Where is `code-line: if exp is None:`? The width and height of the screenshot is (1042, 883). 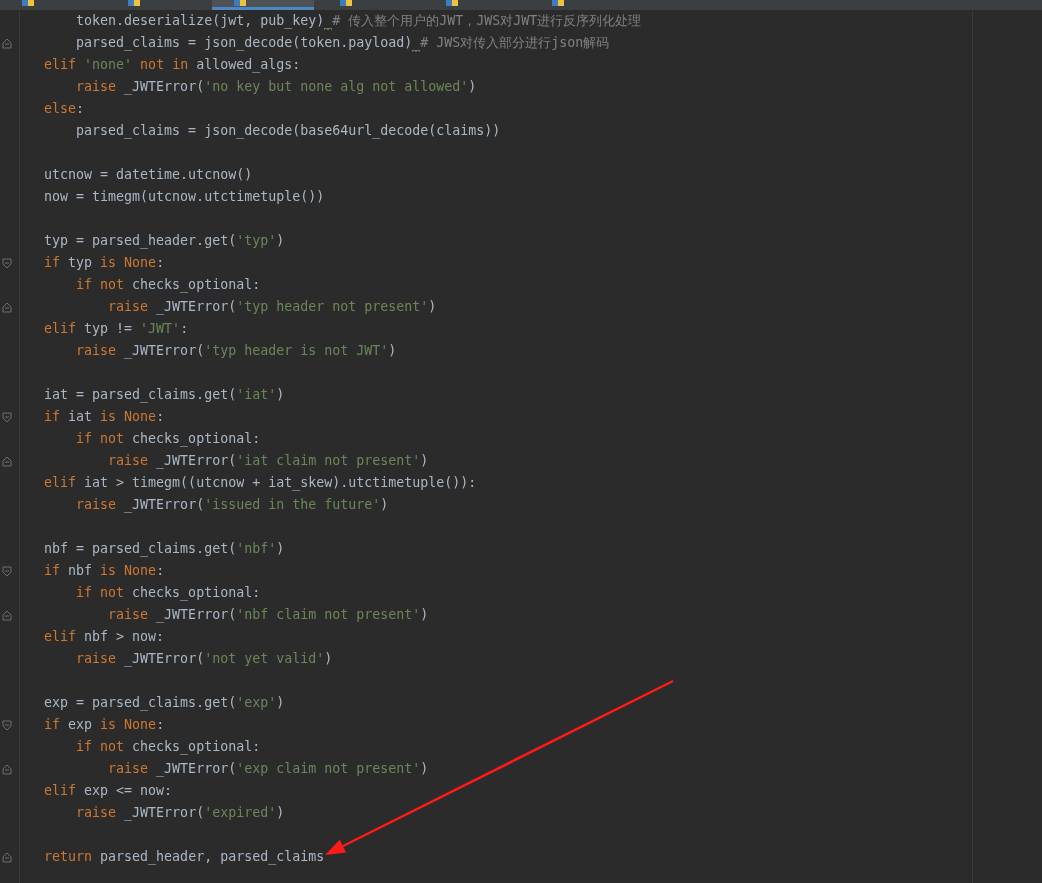 code-line: if exp is None: is located at coordinates (104, 725).